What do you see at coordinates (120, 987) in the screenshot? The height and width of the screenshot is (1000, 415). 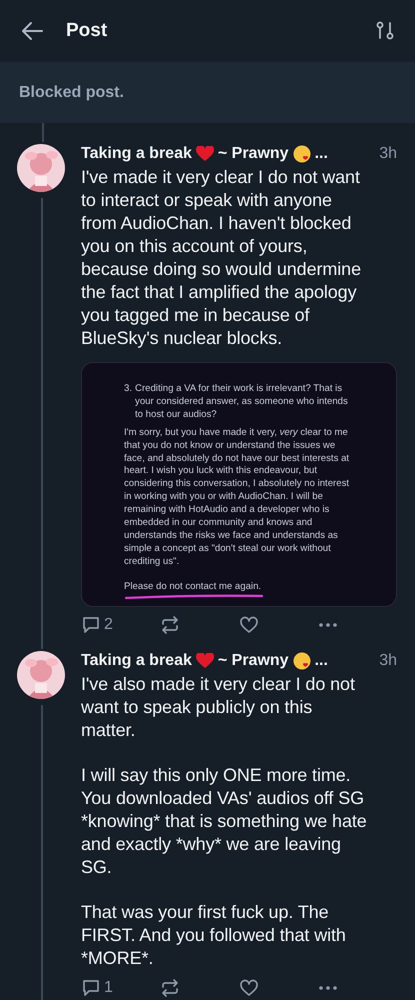 I see `reply-button: 1` at bounding box center [120, 987].